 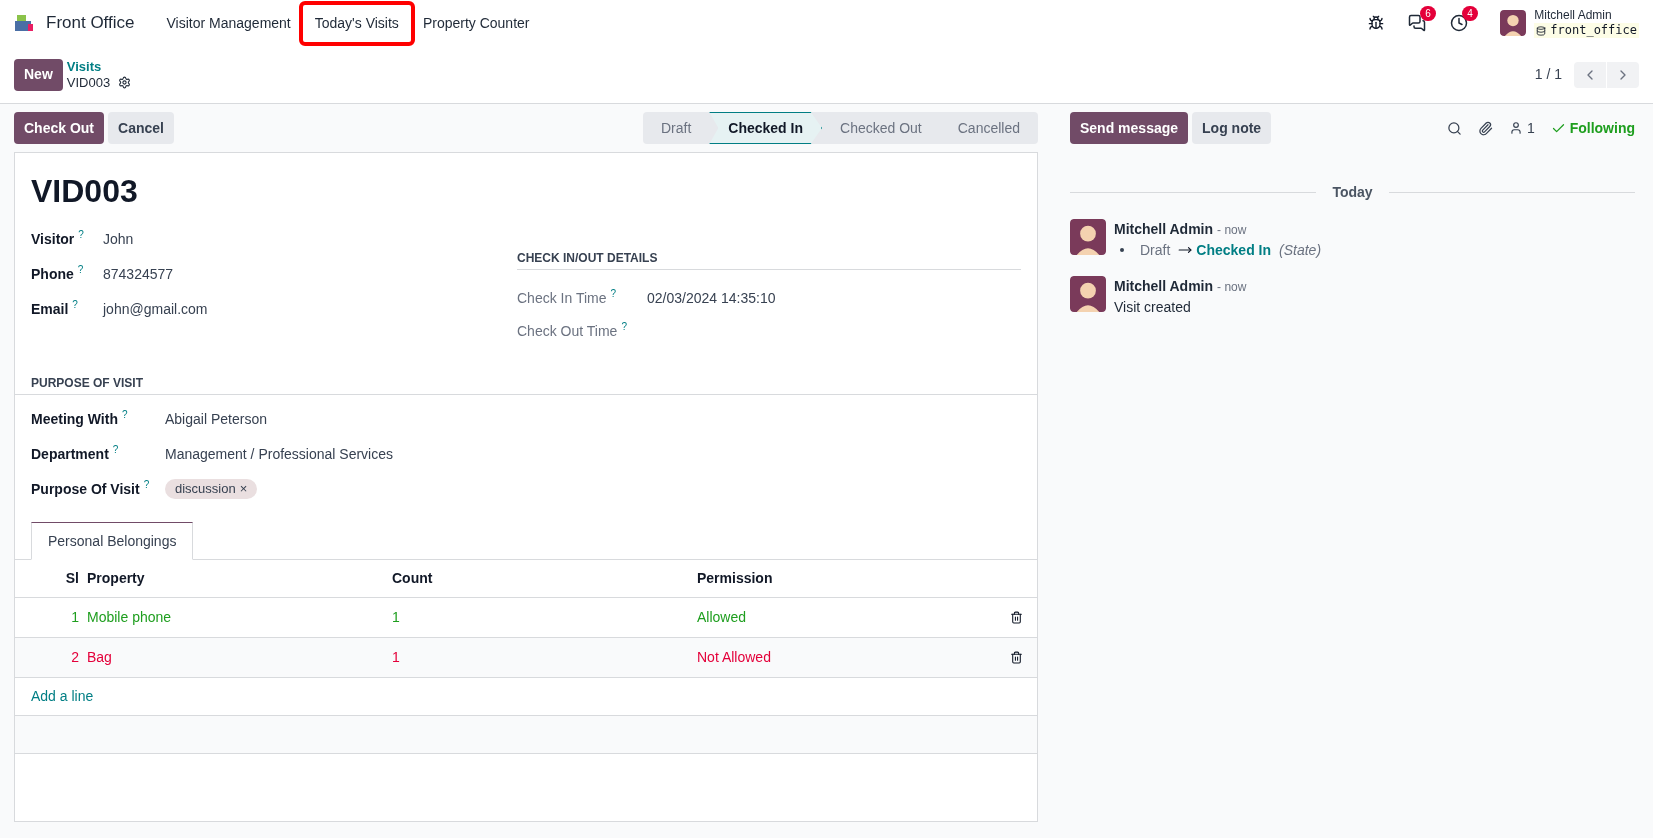 I want to click on old-value: Draft, so click(x=1155, y=250).